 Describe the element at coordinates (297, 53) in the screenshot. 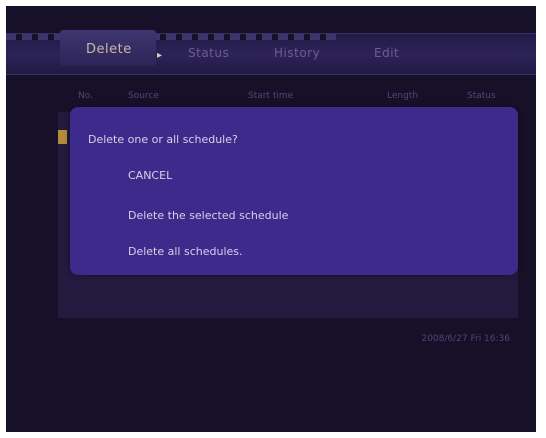

I see `tab-history: History` at that location.